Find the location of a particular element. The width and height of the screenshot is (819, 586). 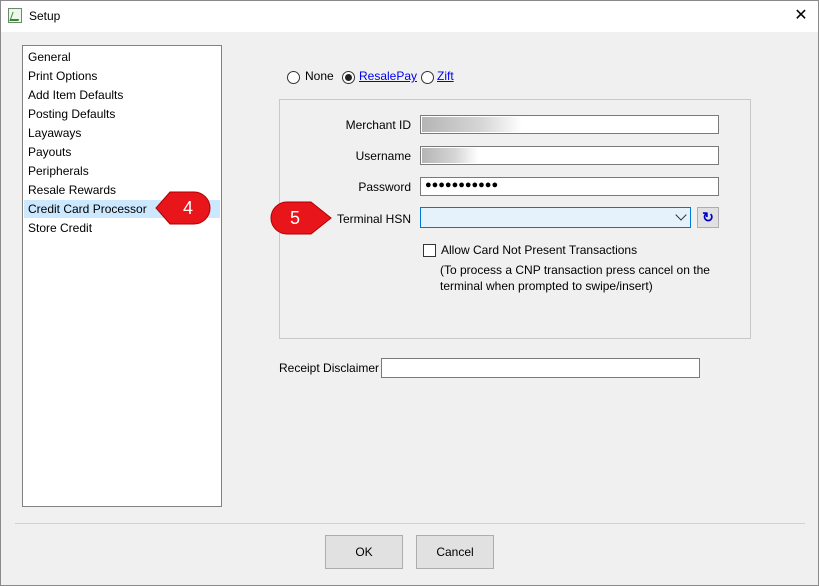

step-4-number: 4 is located at coordinates (187, 208).